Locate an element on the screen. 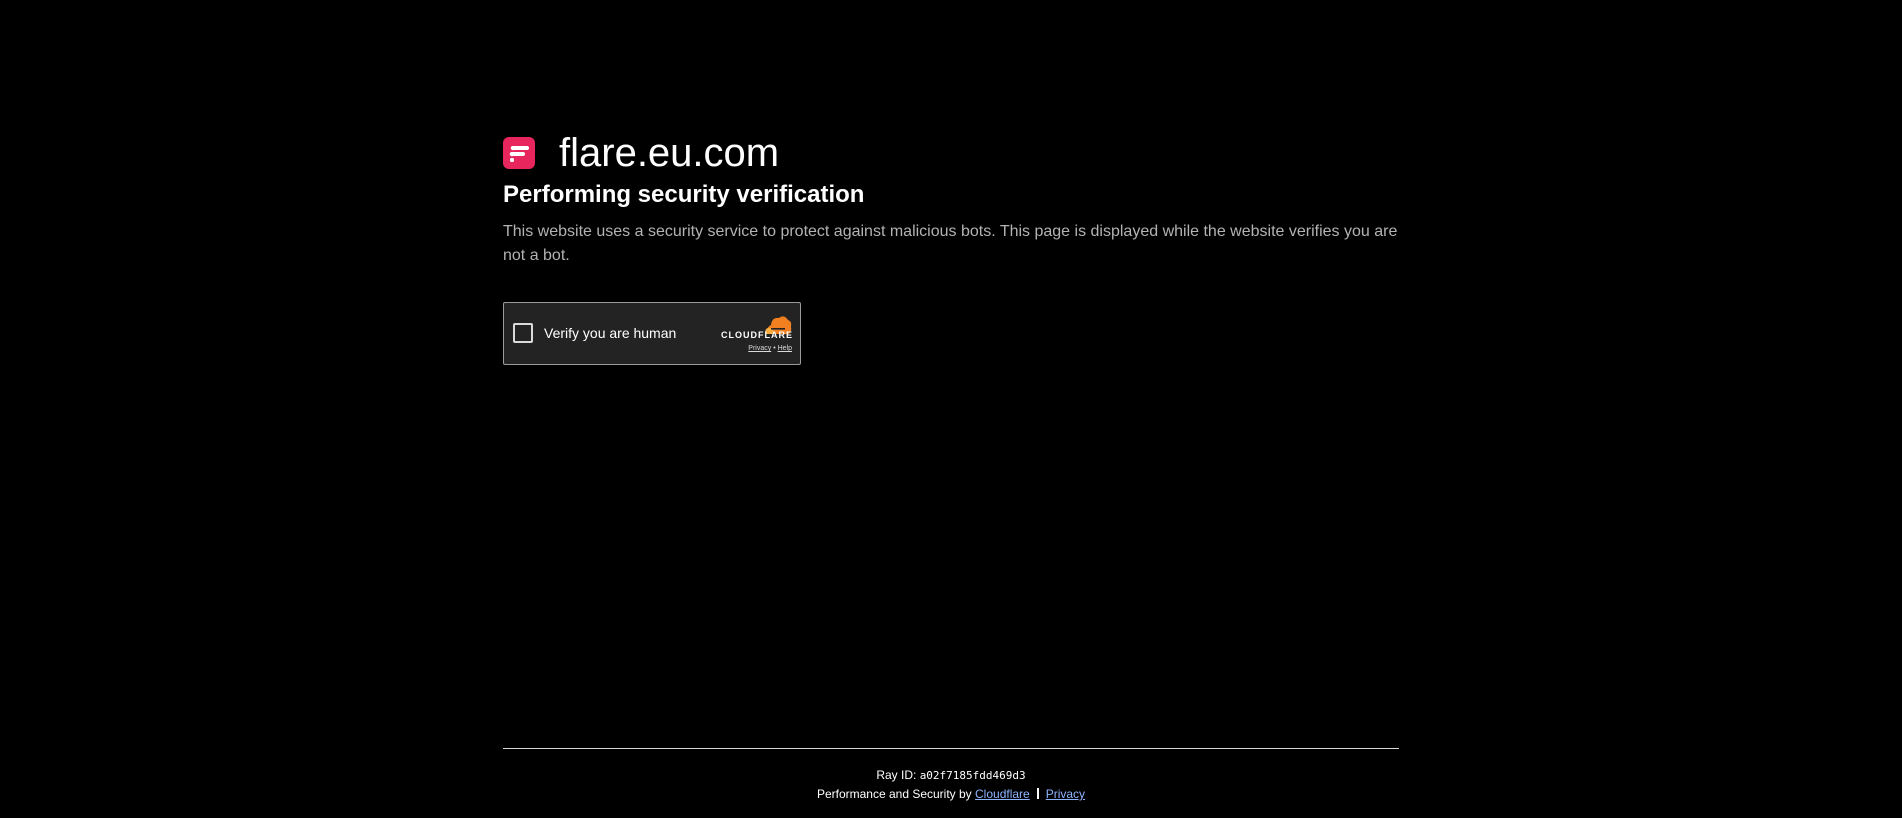  verify-checkbox is located at coordinates (523, 333).